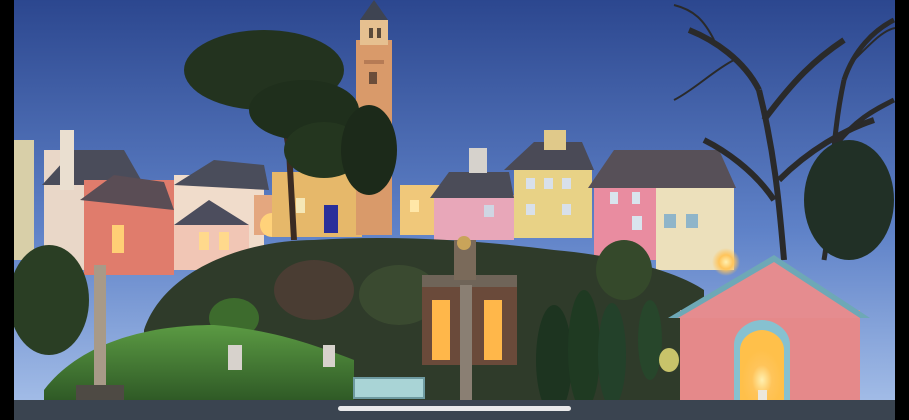 The width and height of the screenshot is (909, 420). Describe the element at coordinates (389, 388) in the screenshot. I see `garden-bench` at that location.